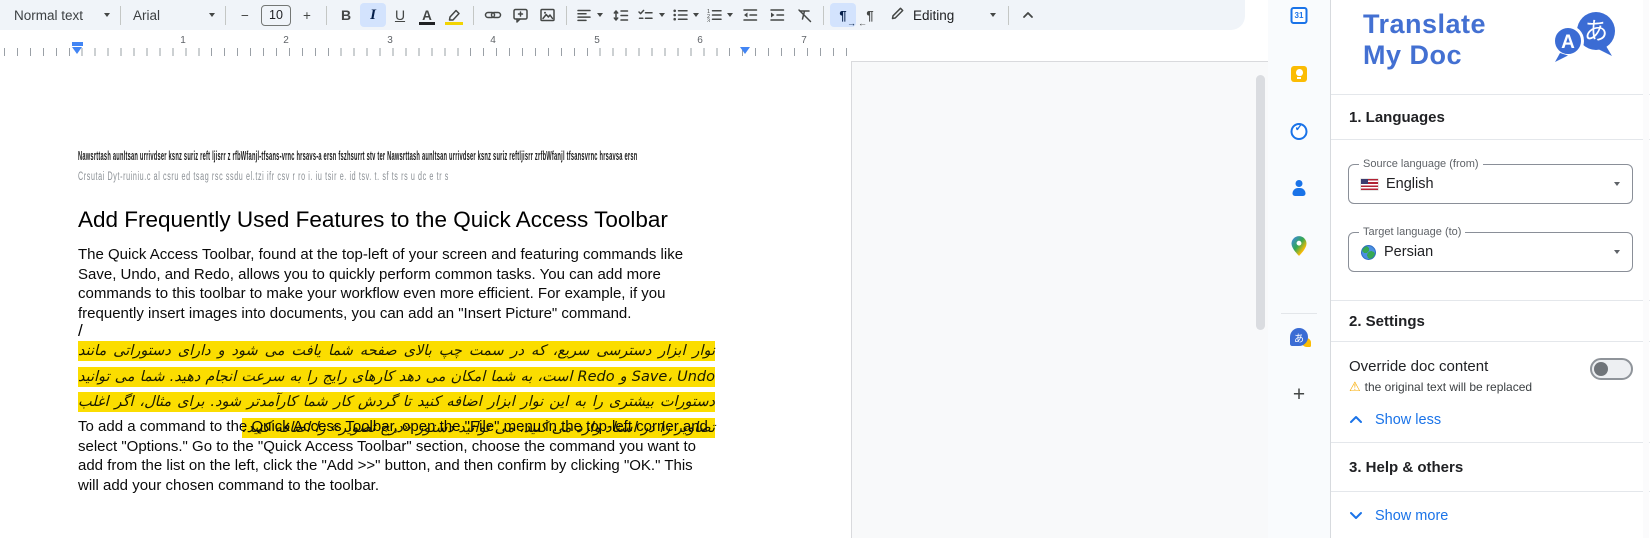 This screenshot has width=1650, height=538. Describe the element at coordinates (870, 16) in the screenshot. I see `paragraph-rtl-button: ¶ ←` at that location.